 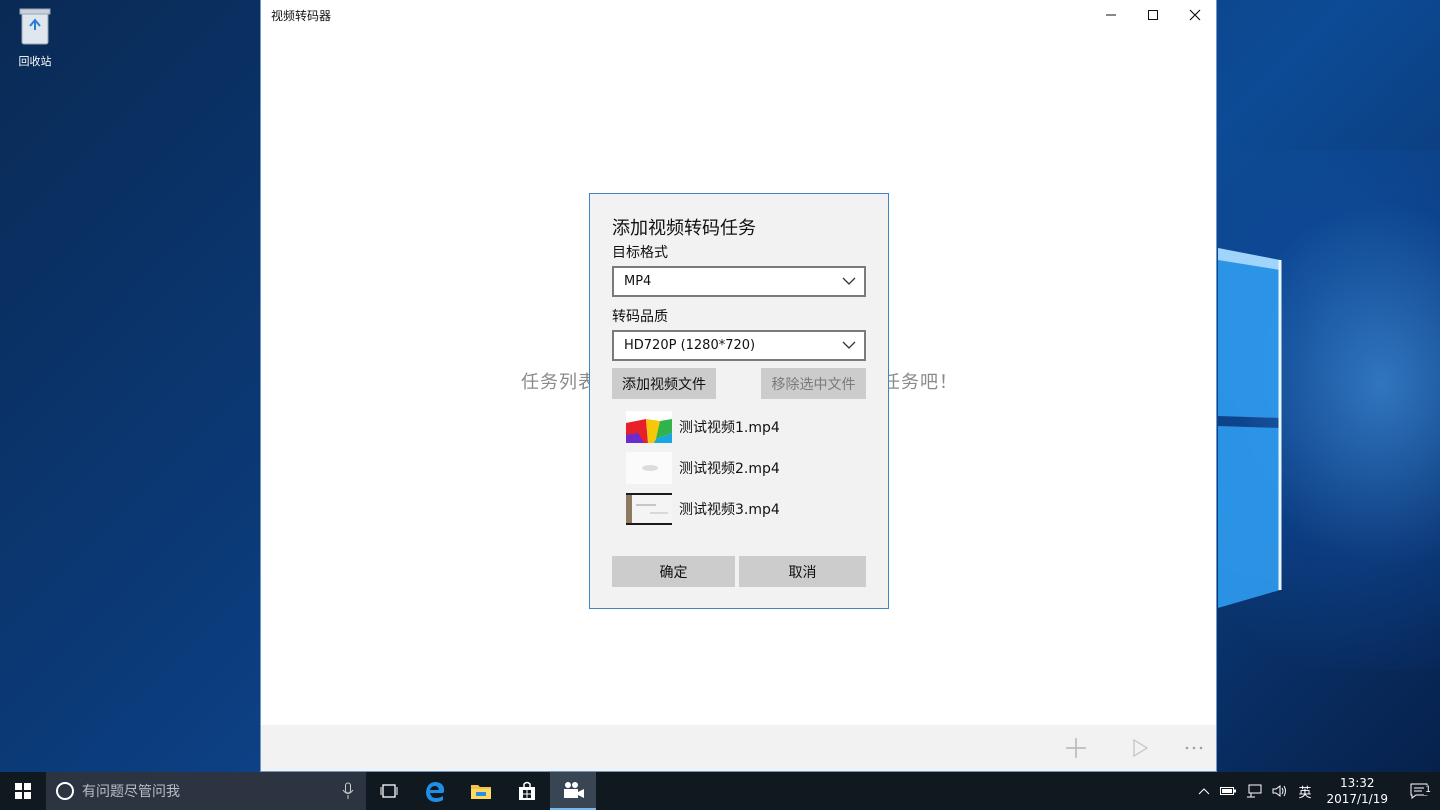 I want to click on file-name: 测试视频3.mp4, so click(x=729, y=510).